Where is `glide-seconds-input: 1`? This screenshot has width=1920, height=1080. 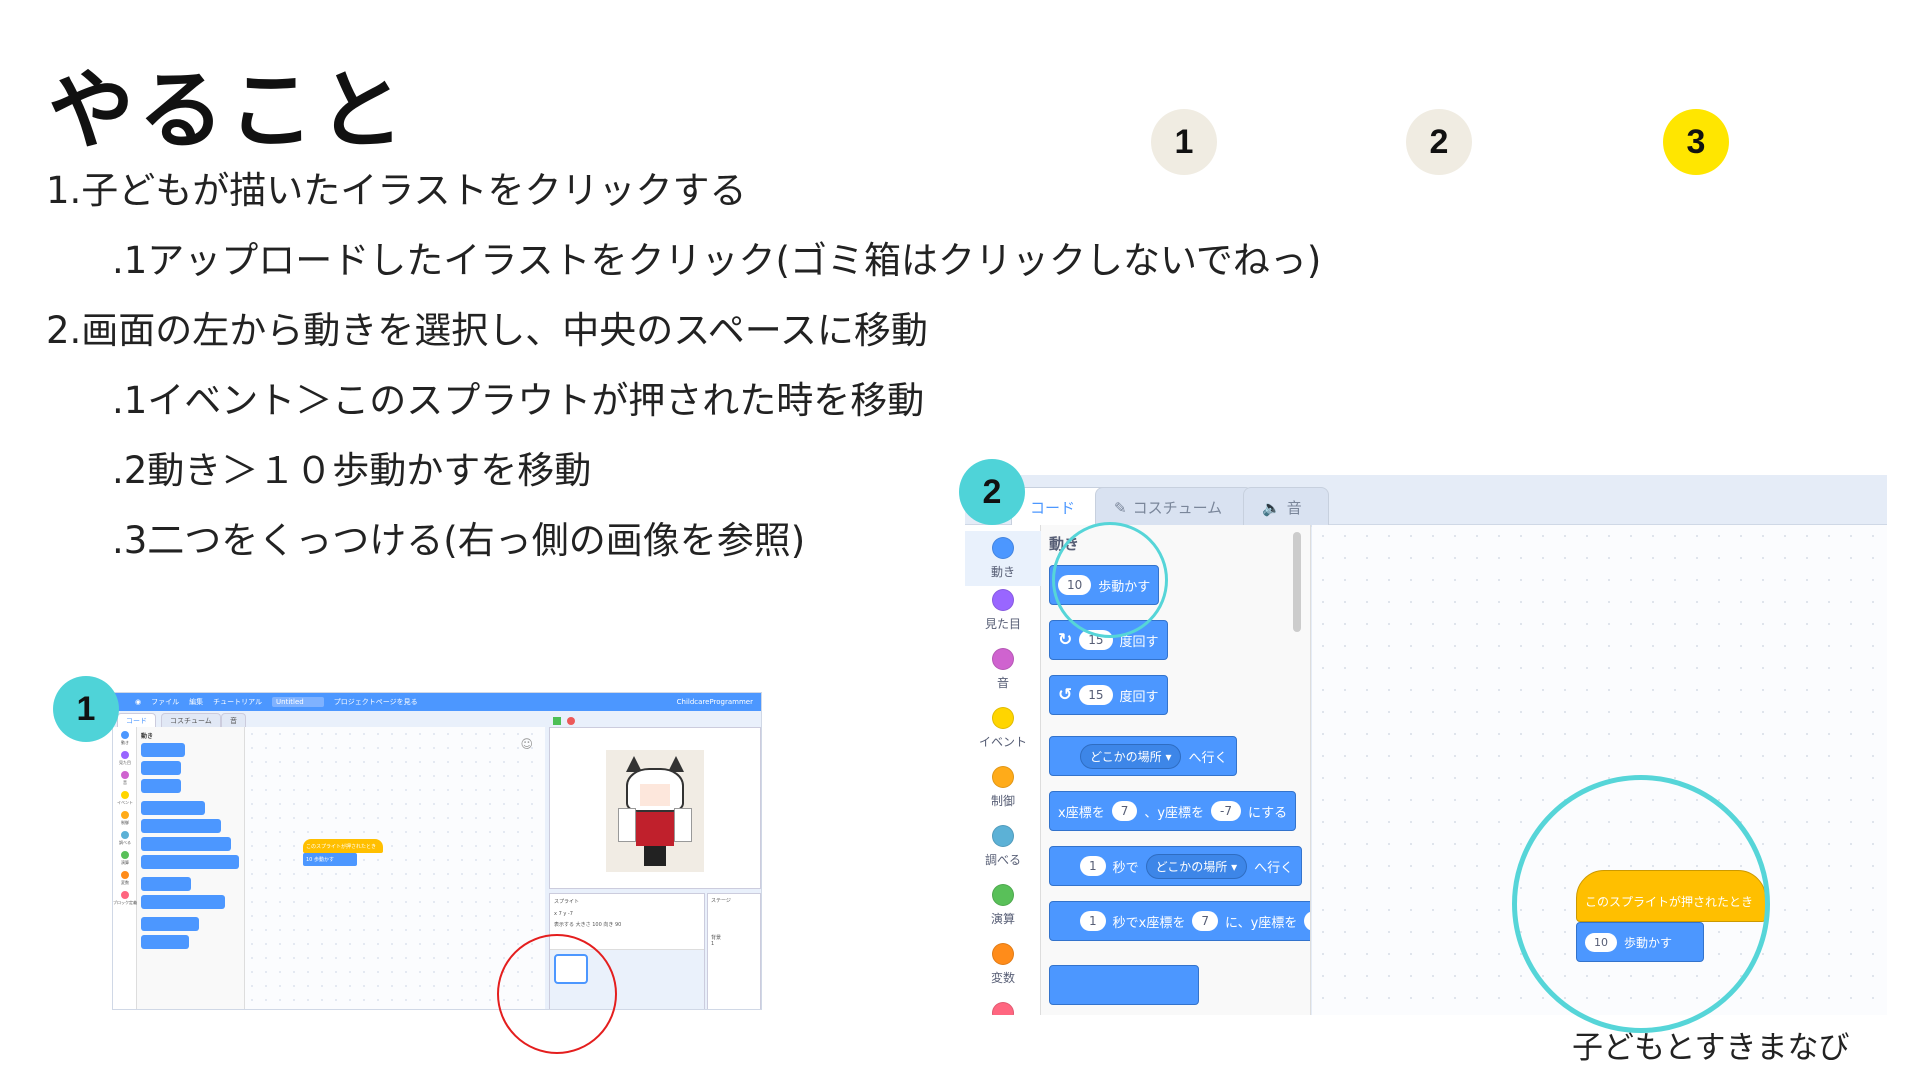
glide-seconds-input: 1 is located at coordinates (1093, 866).